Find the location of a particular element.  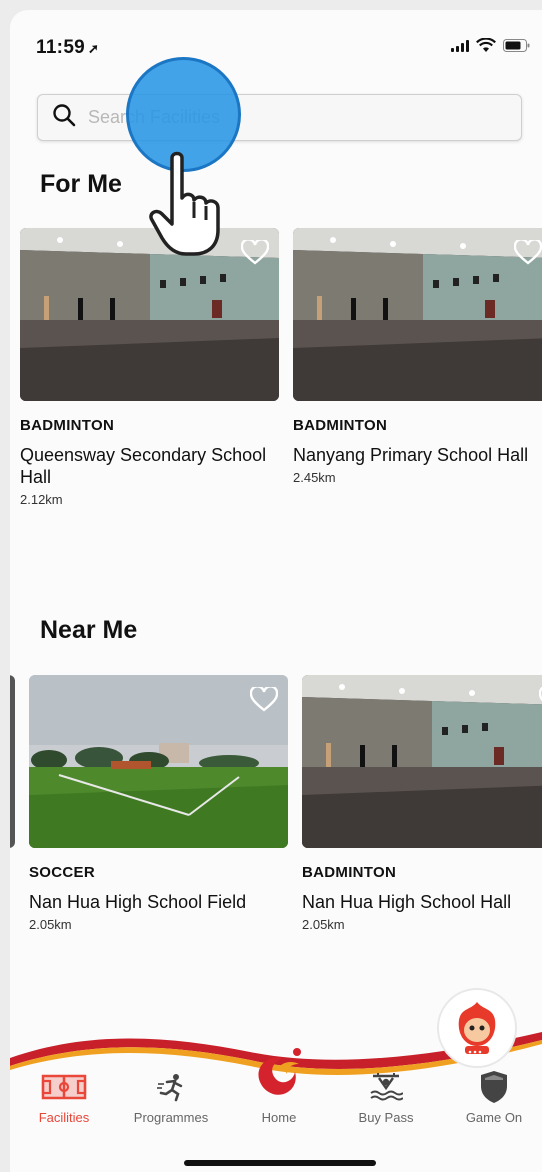

facilities-icon is located at coordinates (64, 1087).